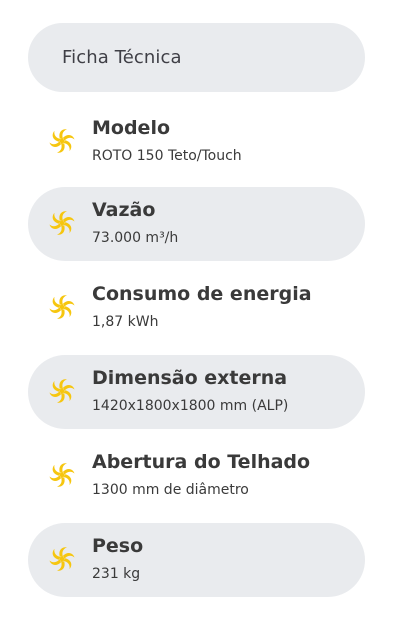 The width and height of the screenshot is (400, 620). I want to click on spec-row-peso: Peso 231 kg, so click(196, 560).